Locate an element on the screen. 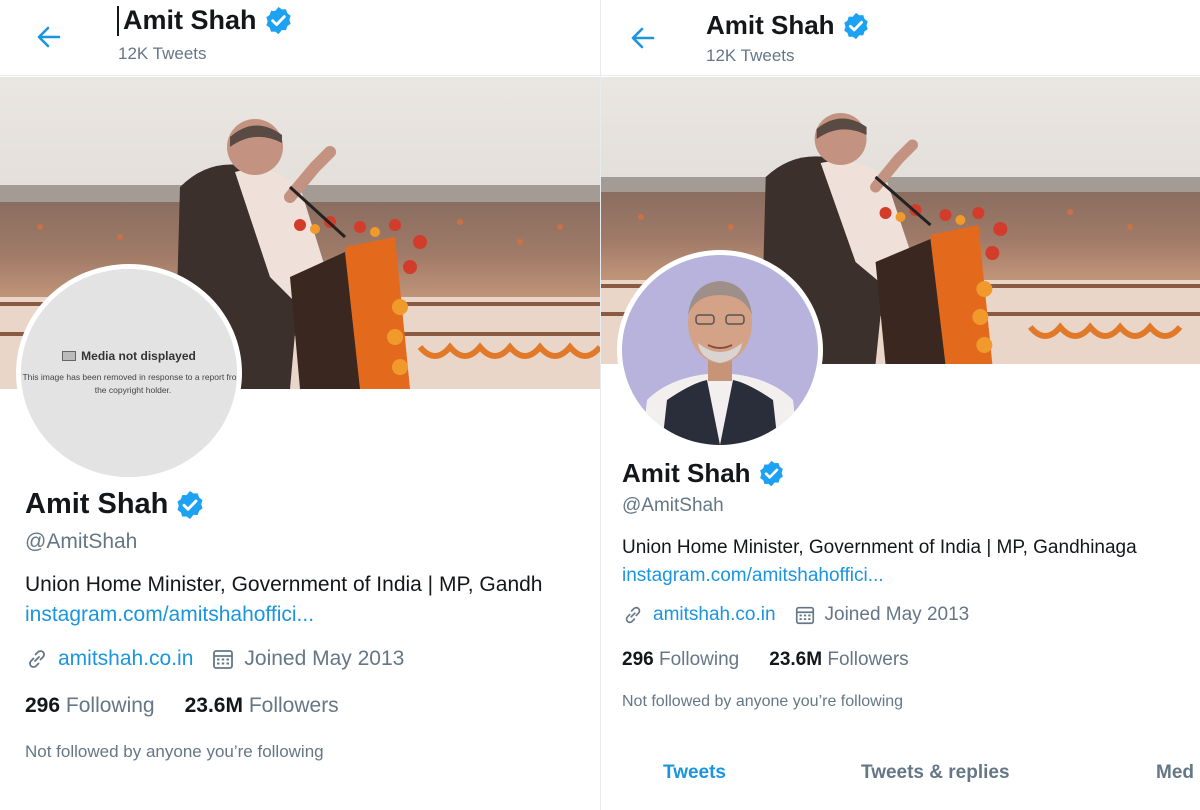 The height and width of the screenshot is (810, 1200). media-not-displayed-title: Media not displayed is located at coordinates (129, 356).